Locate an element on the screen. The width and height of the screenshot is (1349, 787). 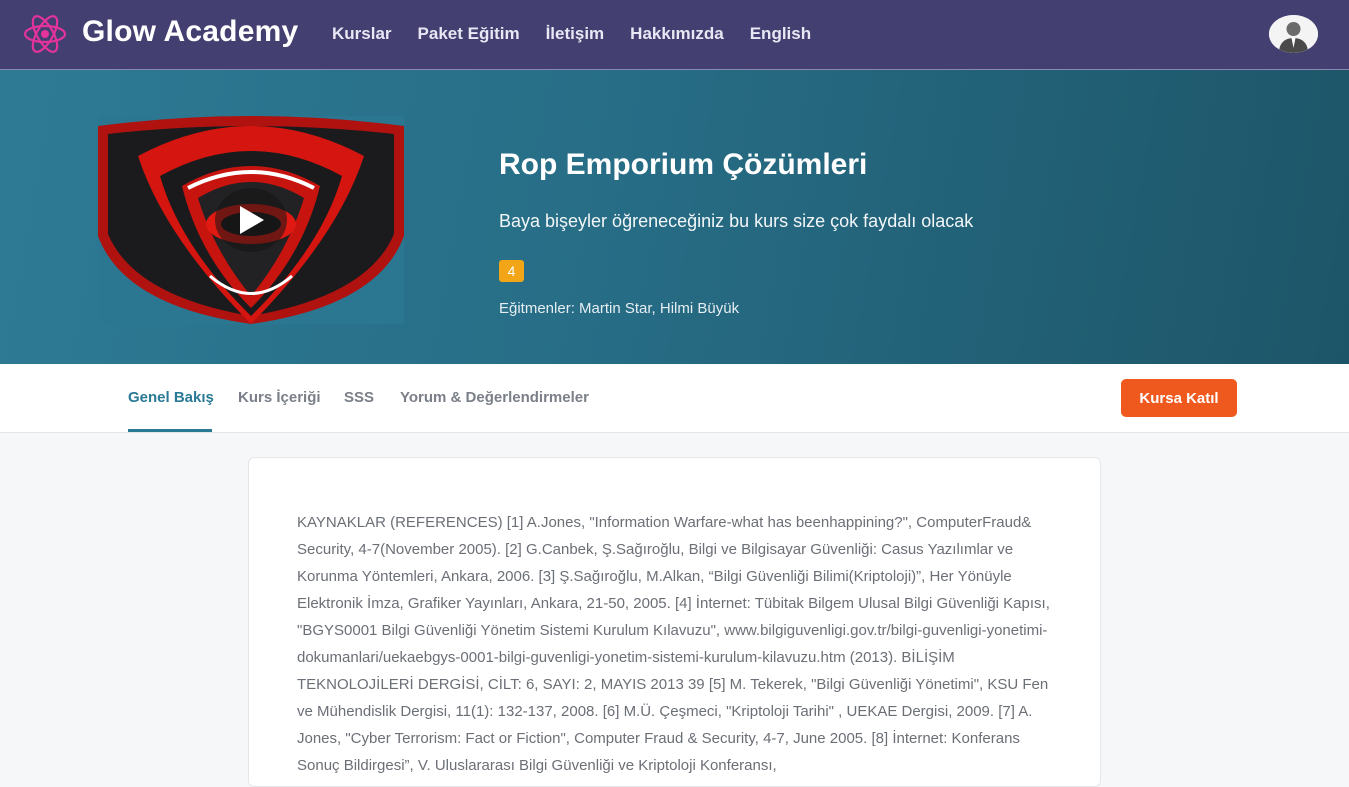
atom-icon is located at coordinates (45, 34).